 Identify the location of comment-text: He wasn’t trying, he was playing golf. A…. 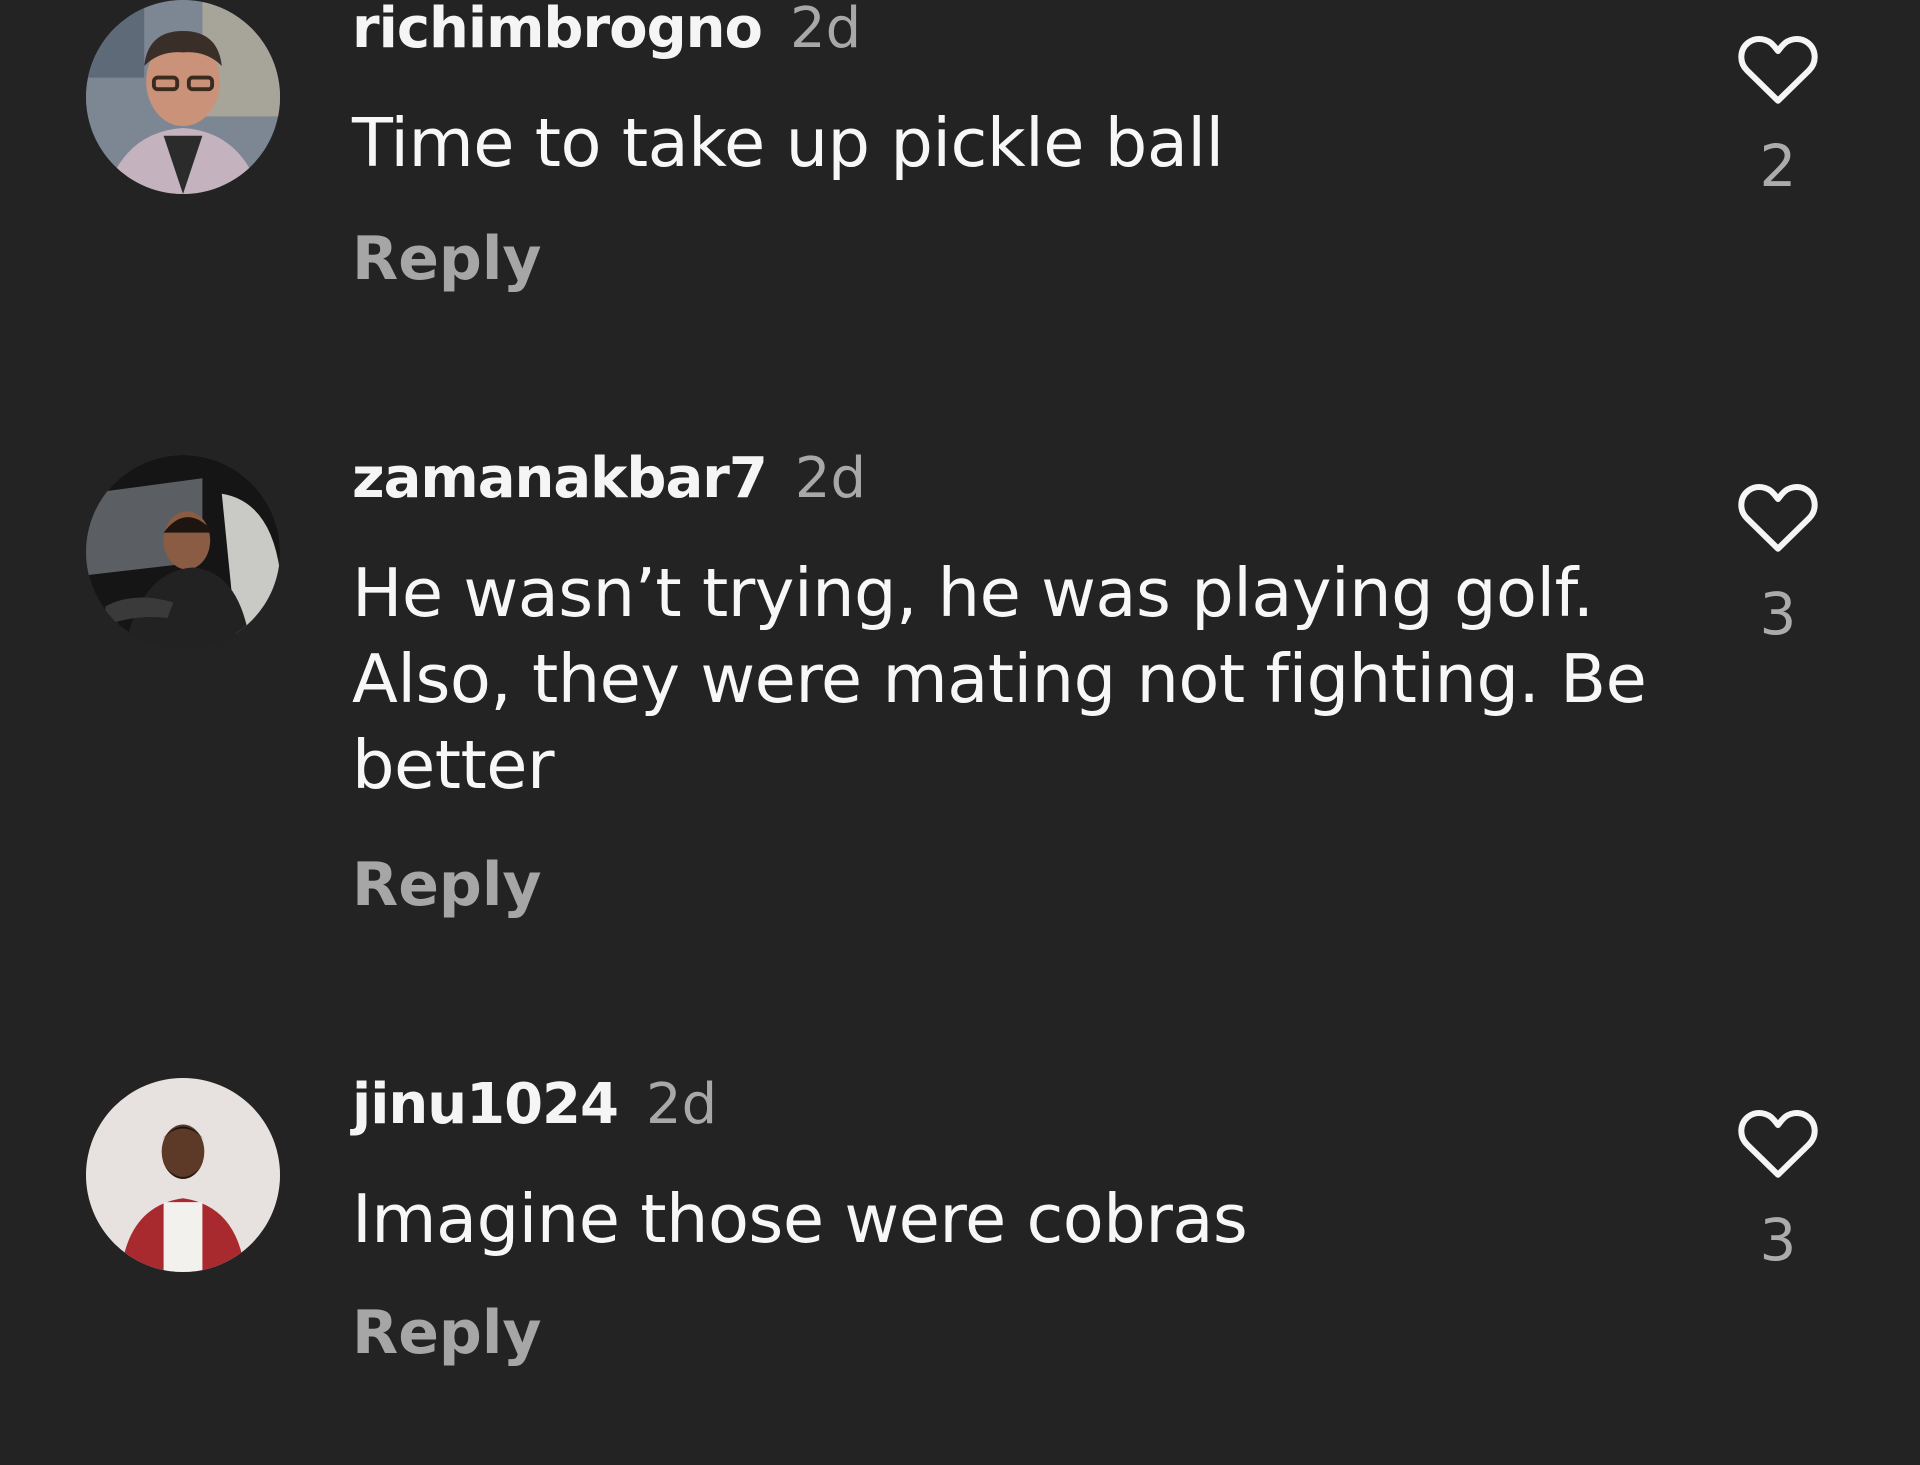
(999, 679).